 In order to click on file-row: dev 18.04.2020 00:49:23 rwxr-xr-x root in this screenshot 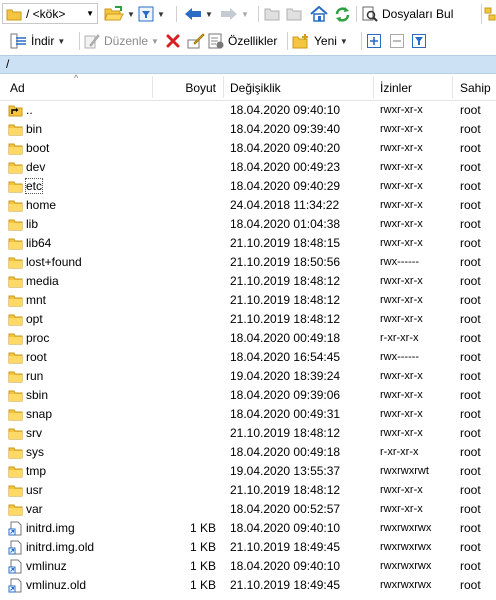, I will do `click(248, 167)`.